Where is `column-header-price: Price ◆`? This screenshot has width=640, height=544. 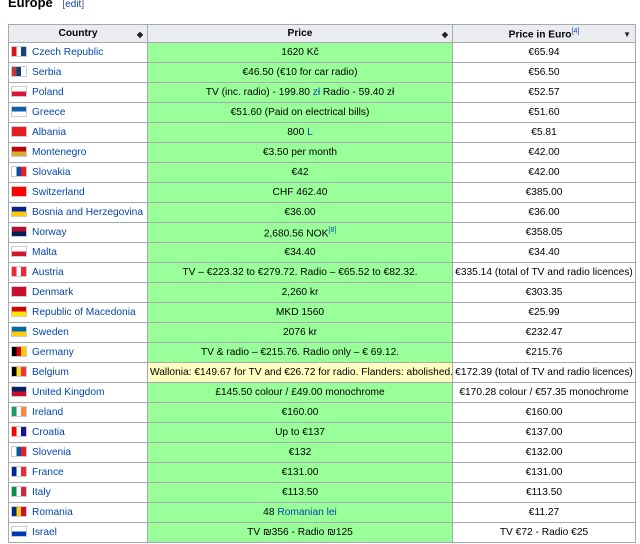
column-header-price: Price ◆ is located at coordinates (300, 33).